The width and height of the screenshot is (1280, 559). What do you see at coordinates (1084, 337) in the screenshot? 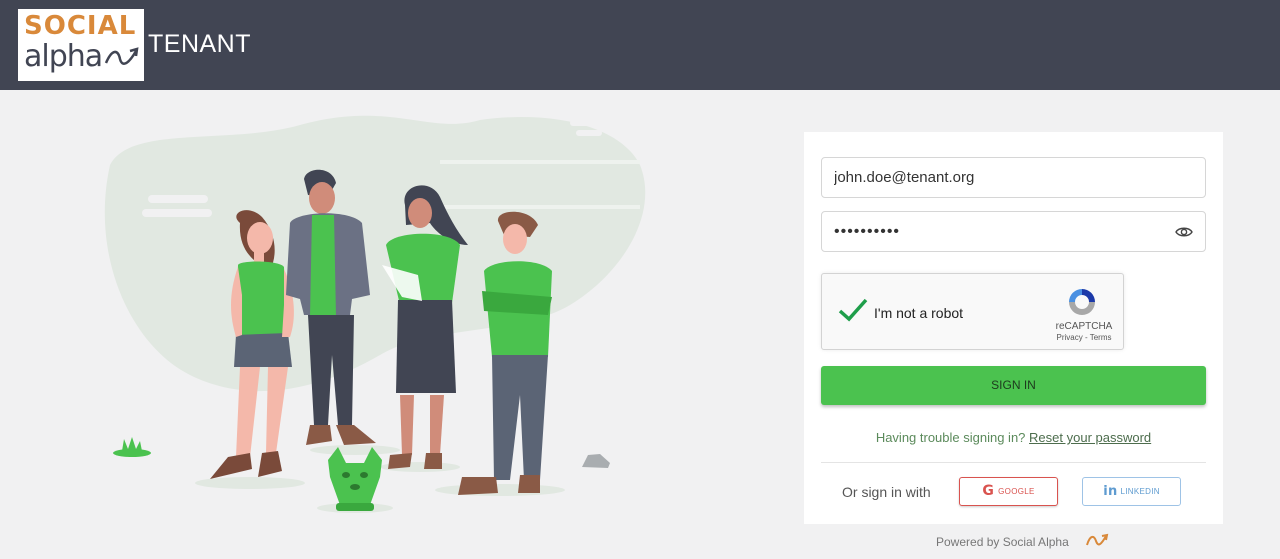
I see `captcha-privacy-terms: Privacy - Terms` at bounding box center [1084, 337].